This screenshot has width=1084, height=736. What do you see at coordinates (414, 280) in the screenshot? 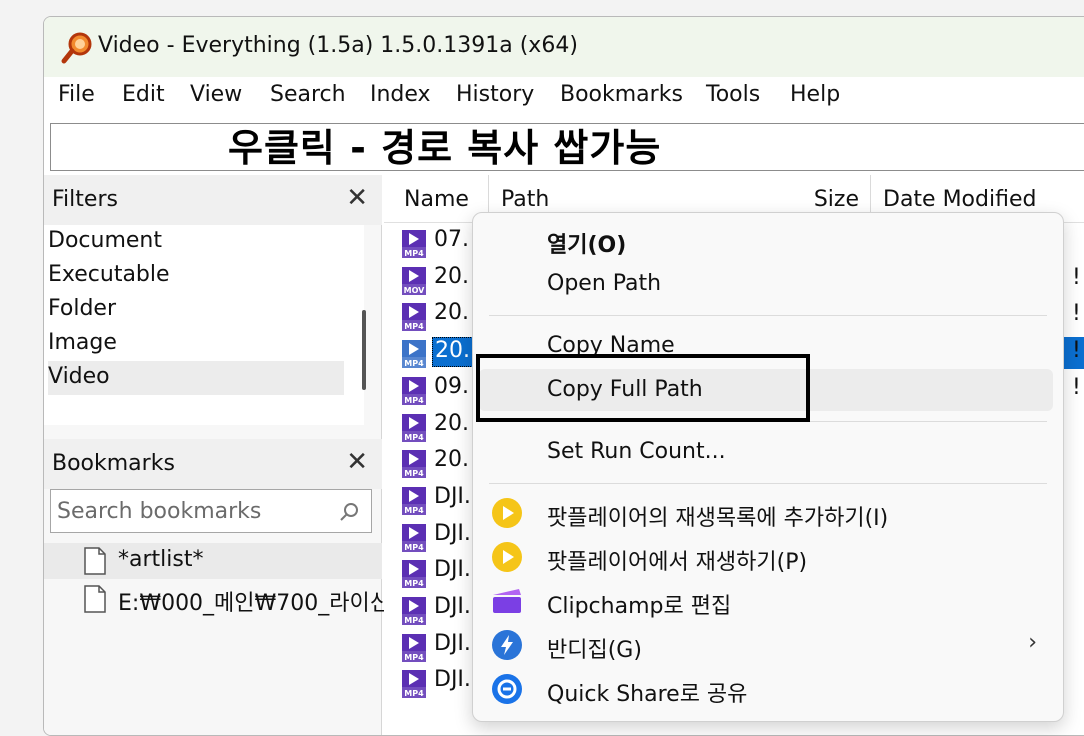
I see `video-file-icon: MOV` at bounding box center [414, 280].